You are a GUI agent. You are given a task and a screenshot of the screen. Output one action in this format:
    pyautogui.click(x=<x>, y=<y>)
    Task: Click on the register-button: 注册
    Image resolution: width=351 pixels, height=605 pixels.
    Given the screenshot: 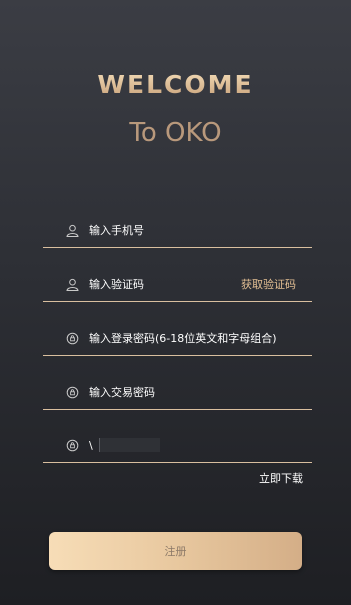 What is the action you would take?
    pyautogui.click(x=175, y=551)
    